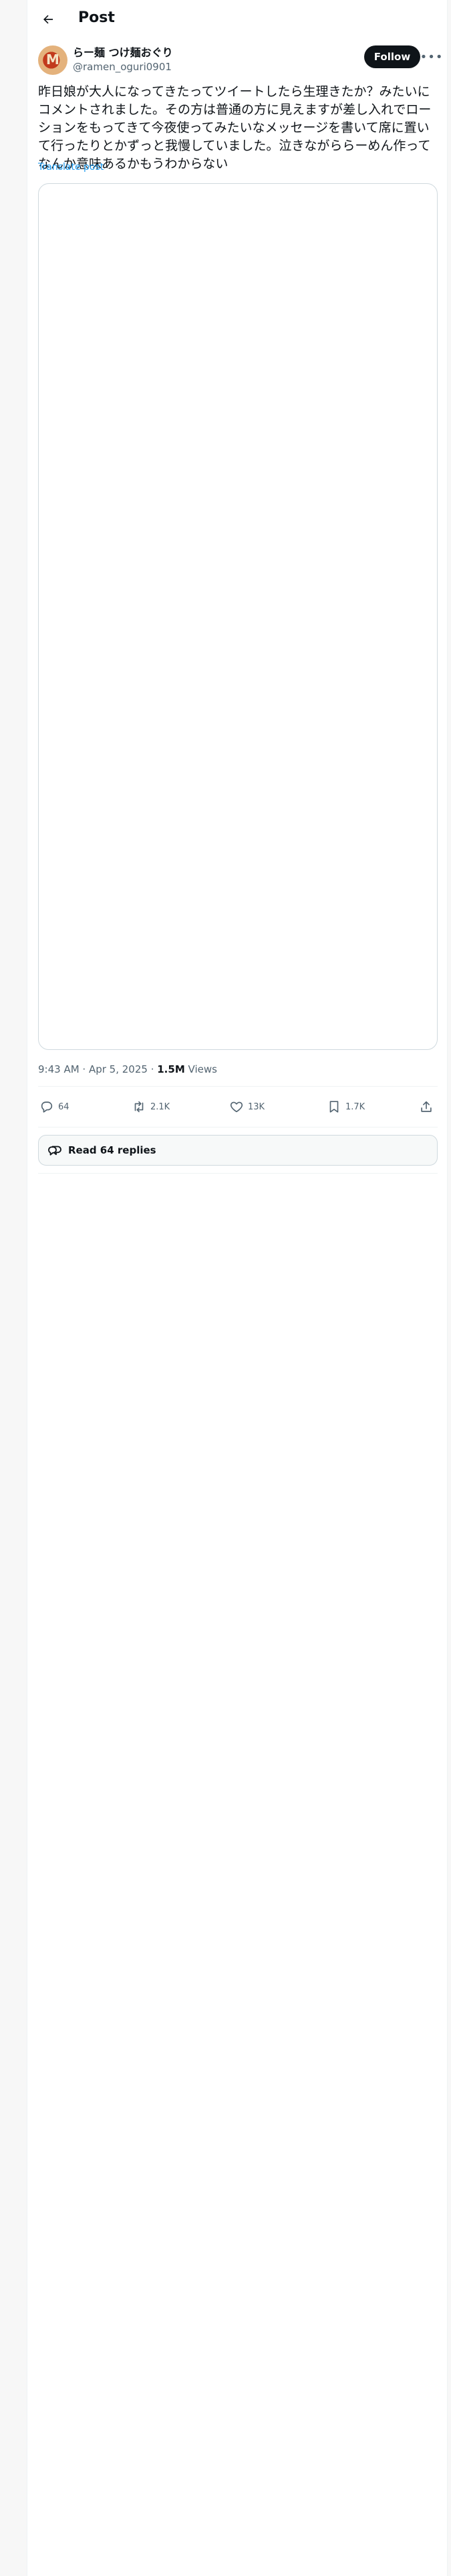  I want to click on author-name: らー麺 つけ麺おぐり, so click(123, 53).